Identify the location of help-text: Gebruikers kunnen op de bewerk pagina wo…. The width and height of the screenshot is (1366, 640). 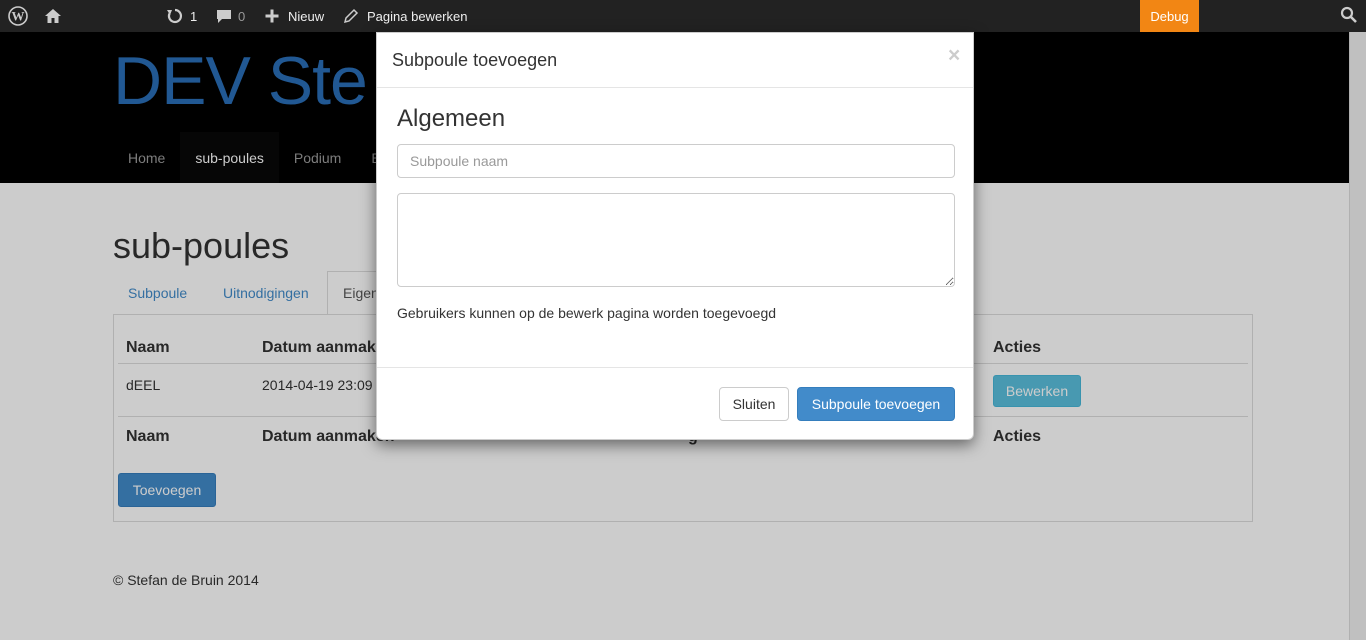
(587, 313).